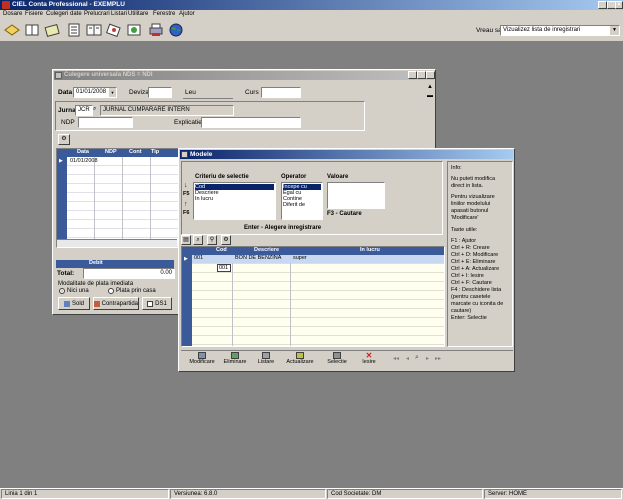  I want to click on menu-dosare: Dosare, so click(12, 14).